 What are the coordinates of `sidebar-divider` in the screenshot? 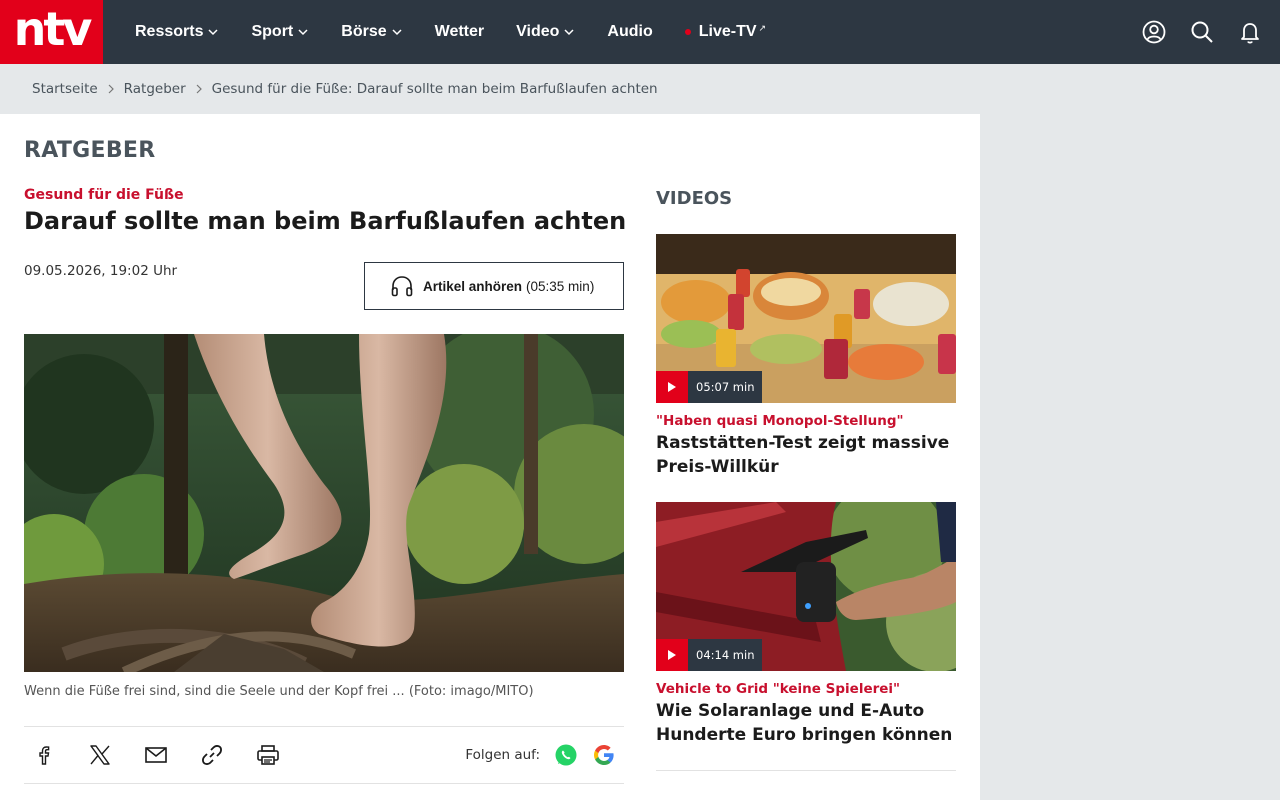 It's located at (806, 770).